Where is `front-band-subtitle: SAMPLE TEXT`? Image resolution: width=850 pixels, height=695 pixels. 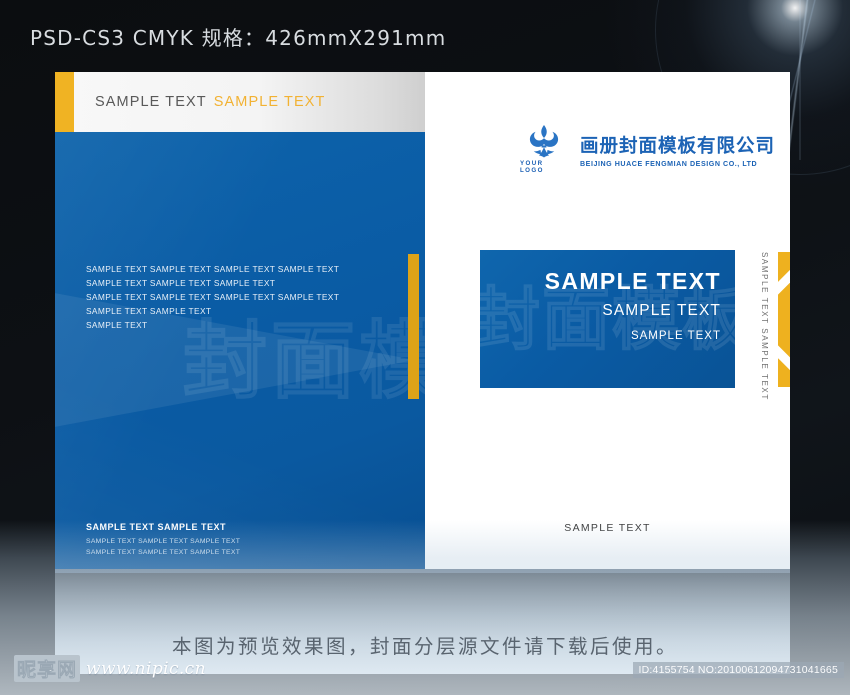
front-band-subtitle: SAMPLE TEXT is located at coordinates (661, 310).